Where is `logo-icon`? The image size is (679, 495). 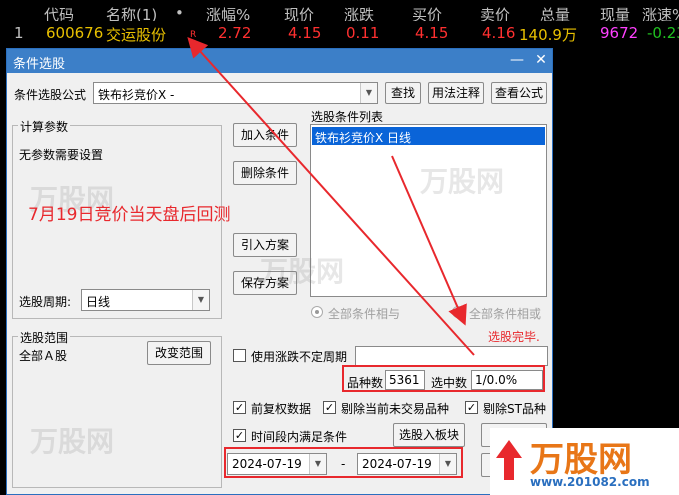 logo-icon is located at coordinates (509, 460).